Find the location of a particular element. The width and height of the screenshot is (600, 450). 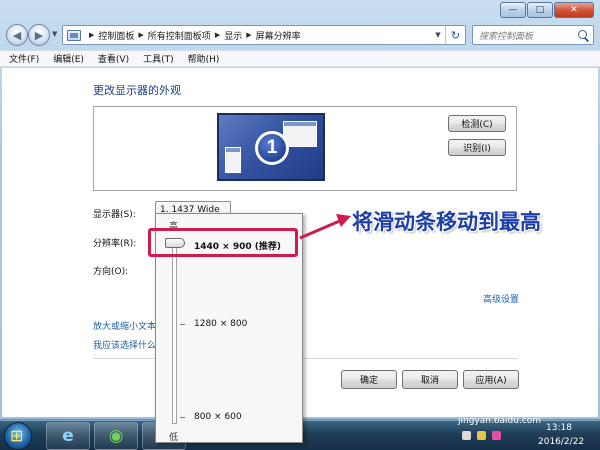

menu-bar: 文件(F) 编辑(E) 查看(V) 工具(T) 帮助(H) is located at coordinates (300, 58).